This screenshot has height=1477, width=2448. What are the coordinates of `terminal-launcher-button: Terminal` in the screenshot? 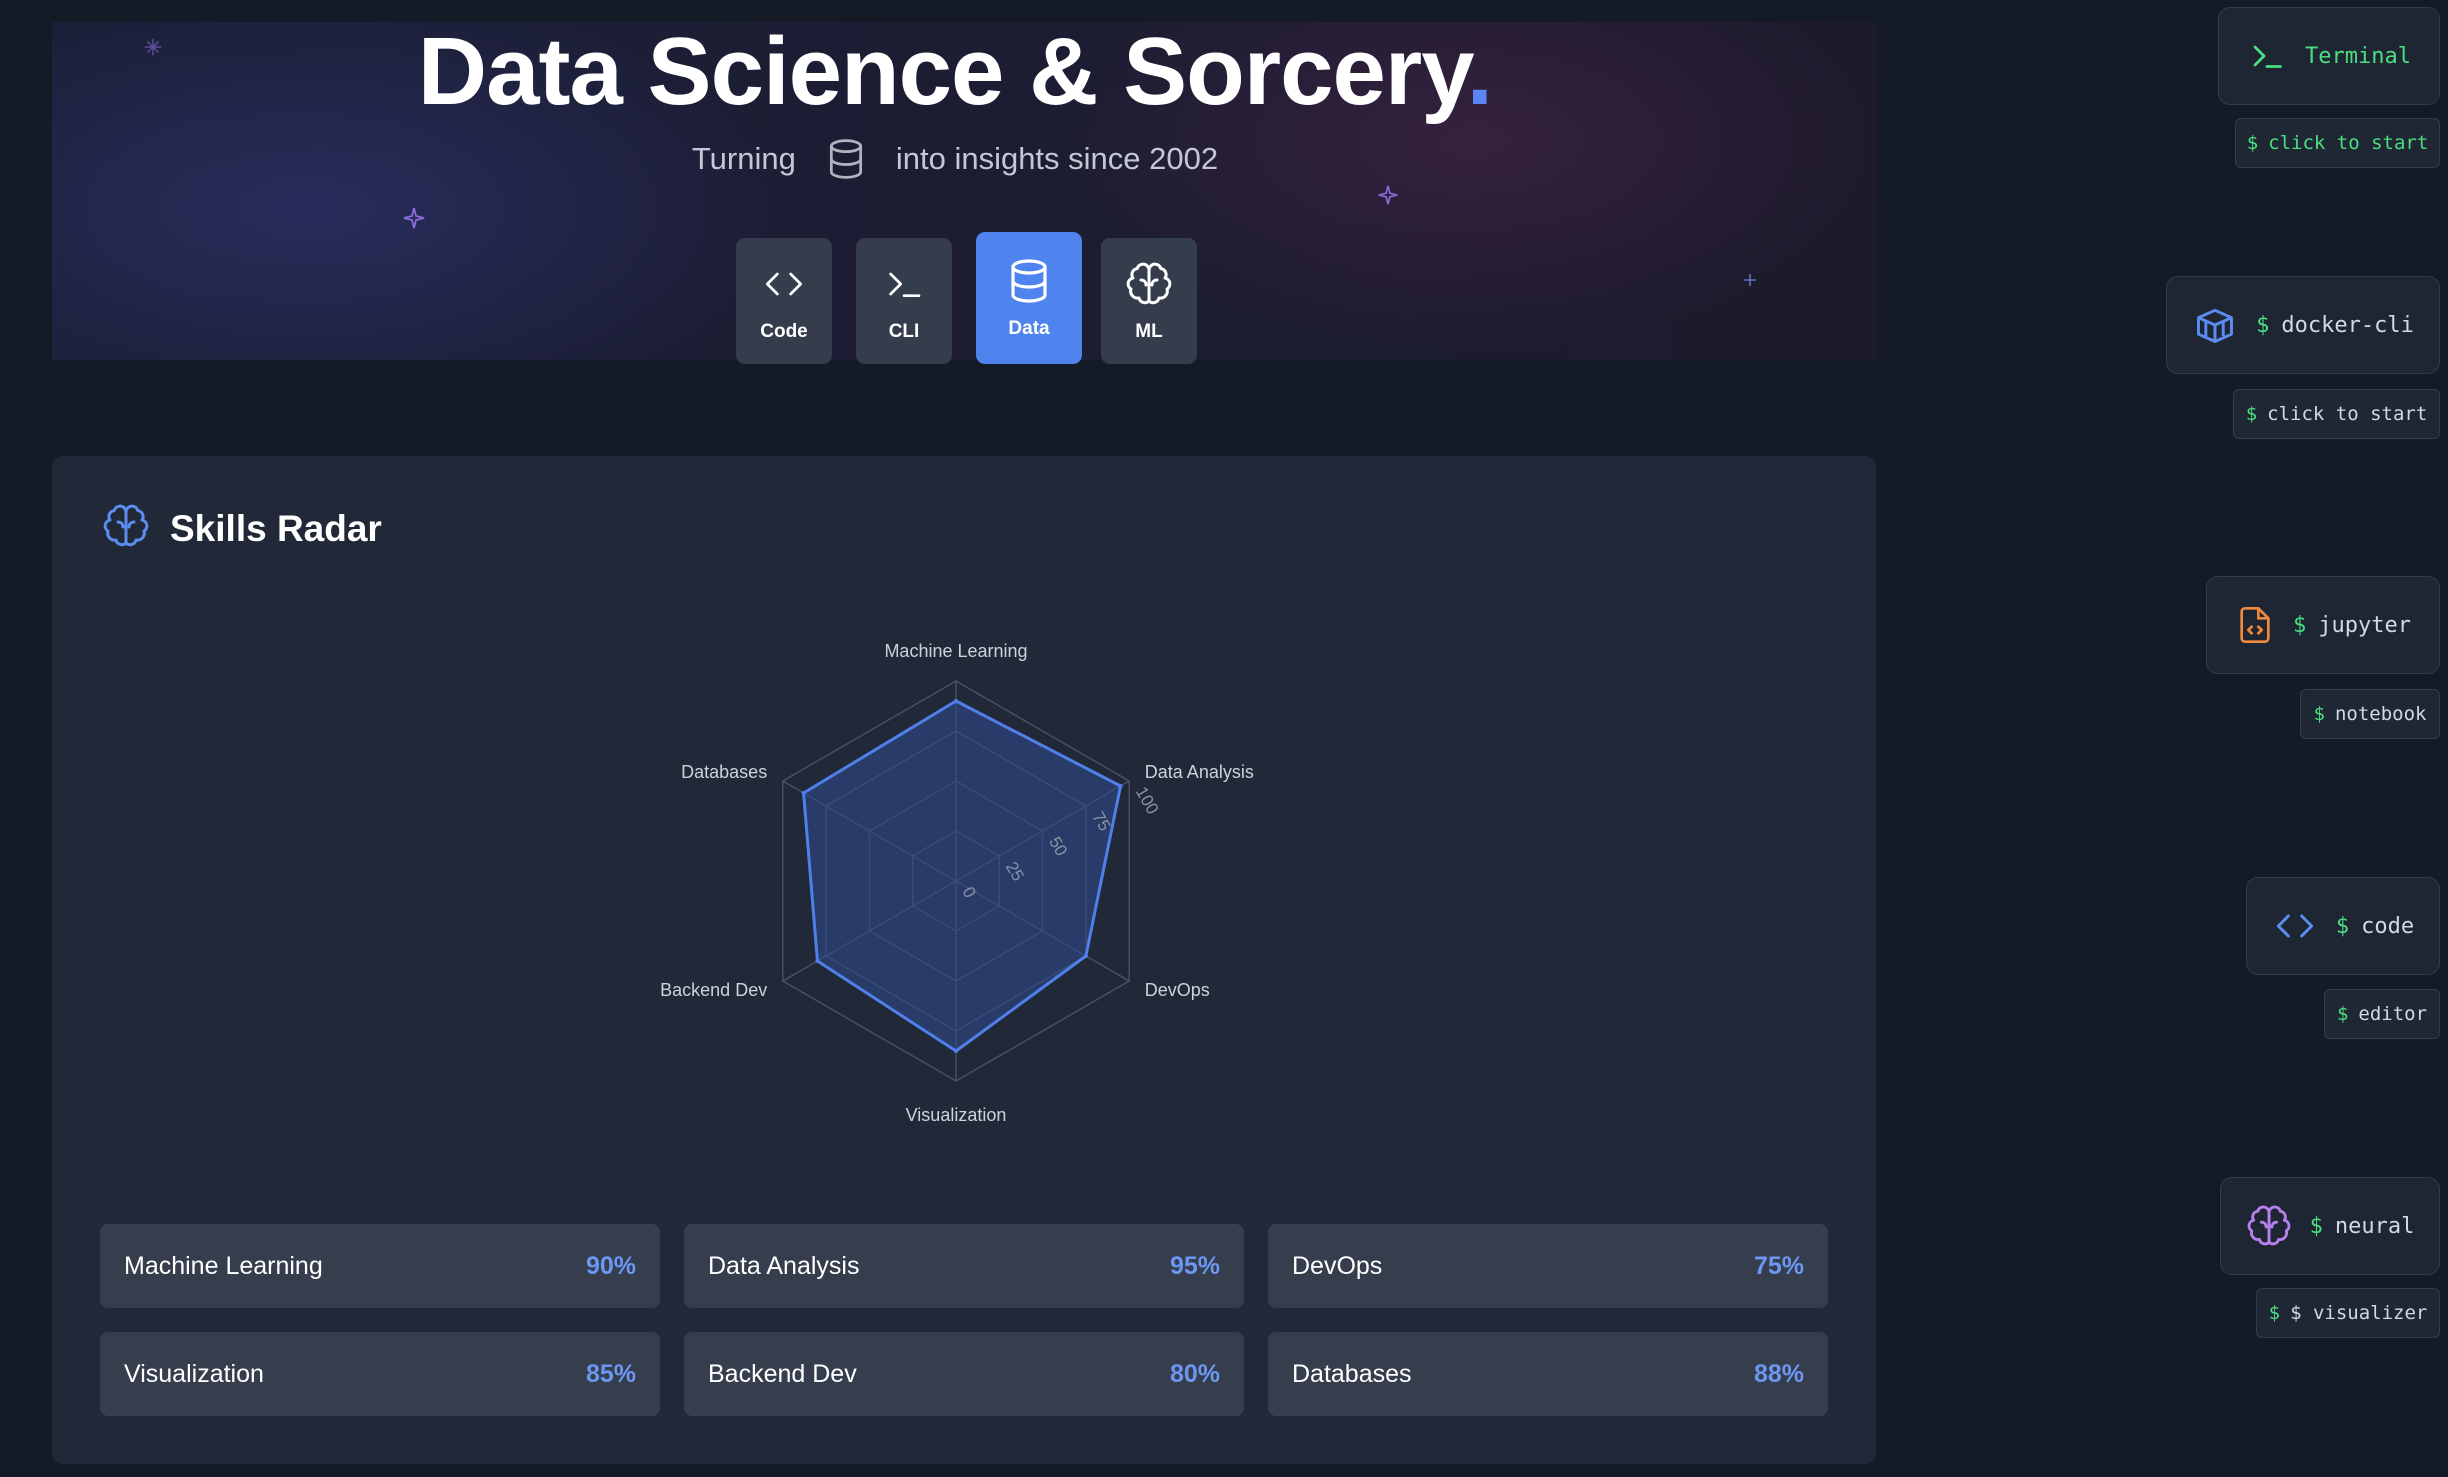 It's located at (2329, 56).